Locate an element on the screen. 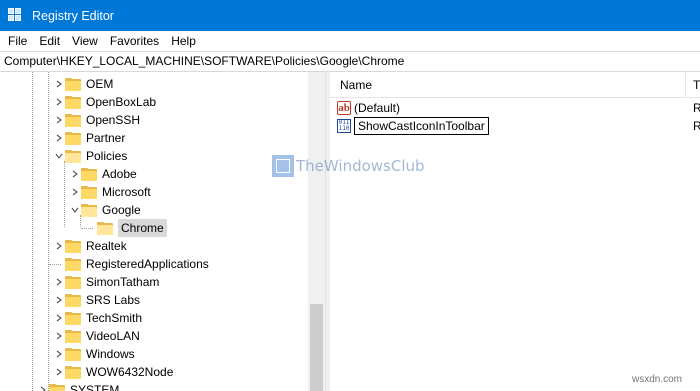 Image resolution: width=700 pixels, height=391 pixels. scrollbar-thumb is located at coordinates (316, 347).